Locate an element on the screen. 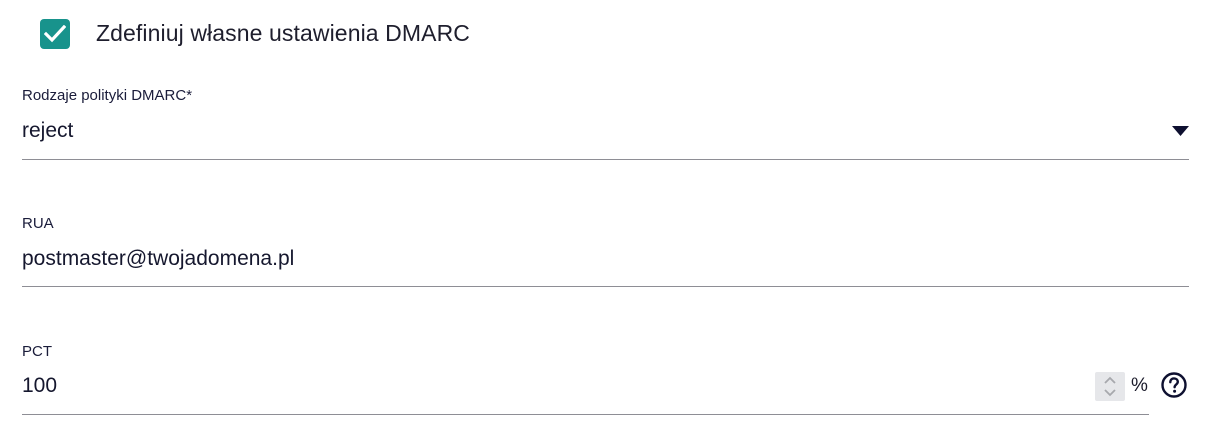 The height and width of the screenshot is (428, 1207). spinner-icon is located at coordinates (1110, 386).